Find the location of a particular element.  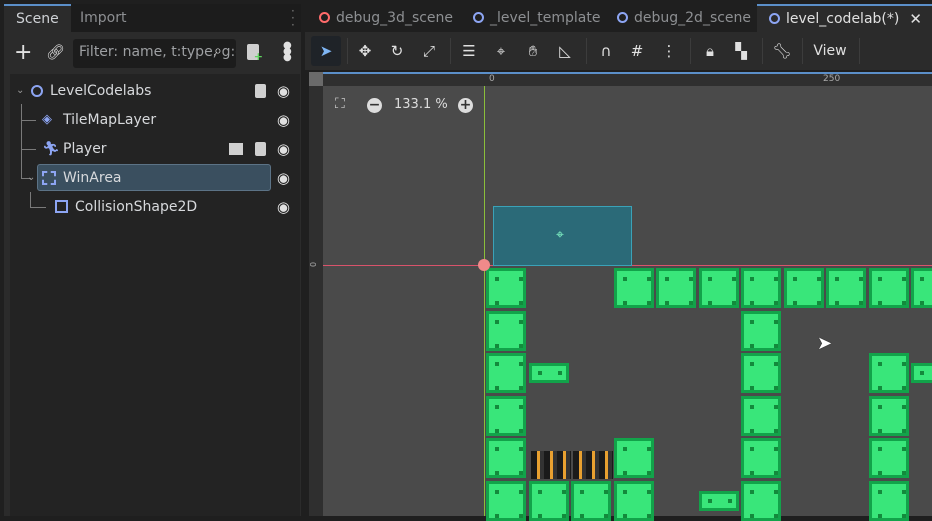

scene-tab: debug_3d_scene is located at coordinates (386, 18).